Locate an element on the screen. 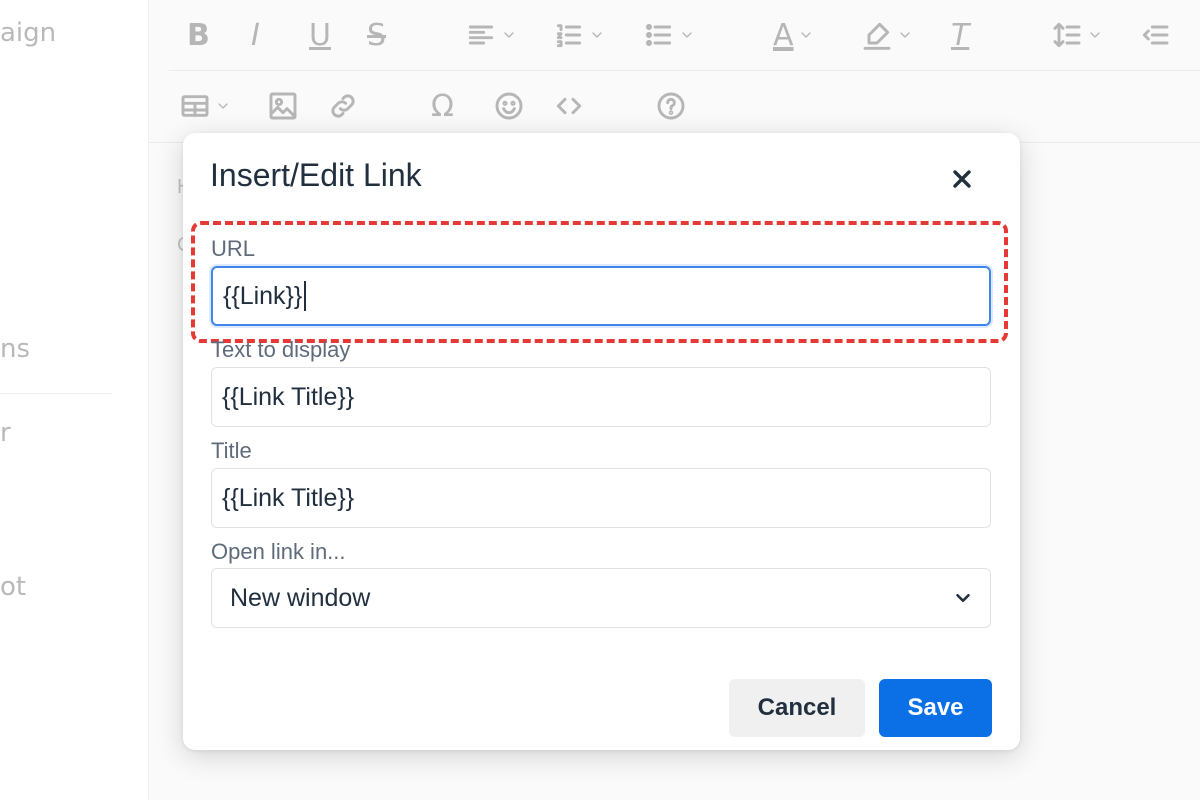  clear-formatting-button: T is located at coordinates (960, 35).